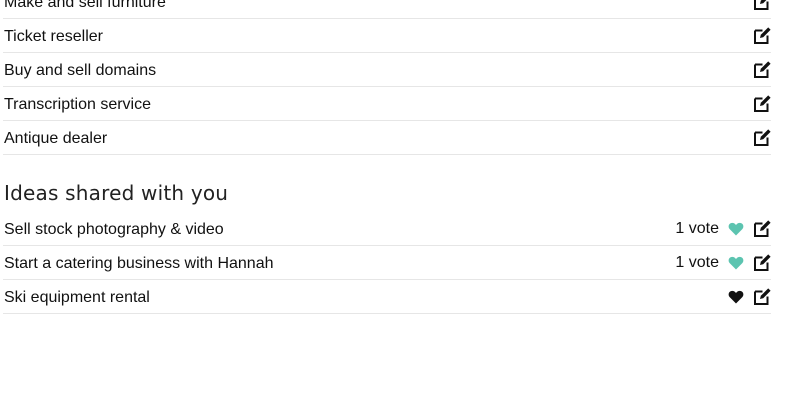 This screenshot has height=420, width=800. What do you see at coordinates (77, 105) in the screenshot?
I see `idea-title: Transcription service` at bounding box center [77, 105].